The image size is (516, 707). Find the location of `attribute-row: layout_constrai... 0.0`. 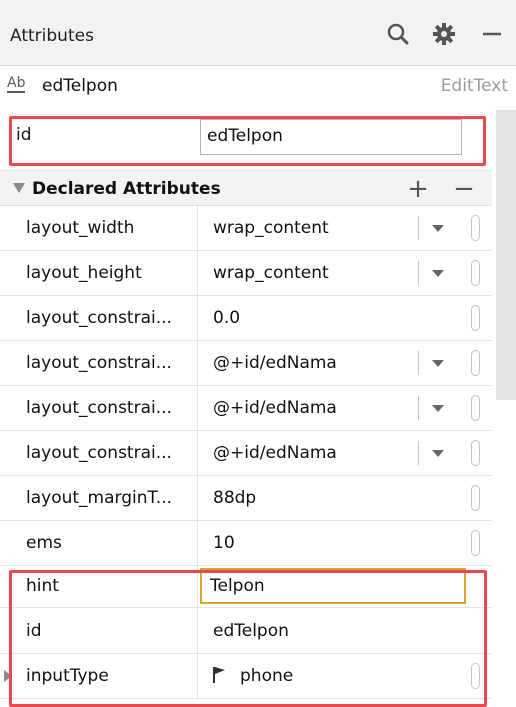

attribute-row: layout_constrai... 0.0 is located at coordinates (246, 318).